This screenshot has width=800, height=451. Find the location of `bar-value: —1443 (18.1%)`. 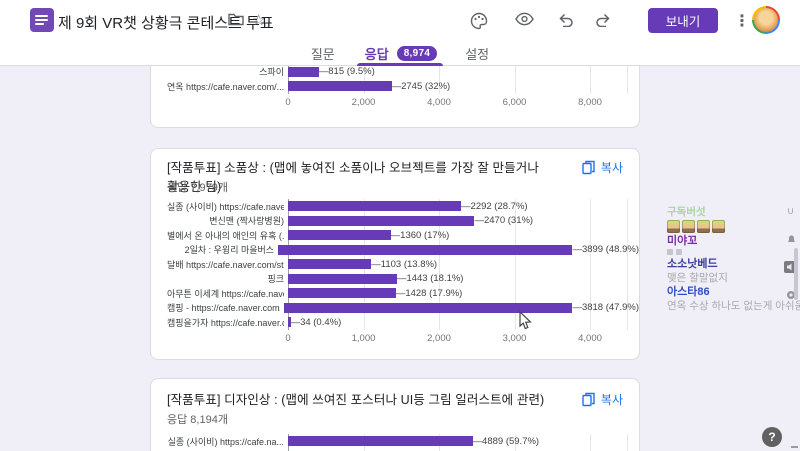

bar-value: —1443 (18.1%) is located at coordinates (430, 279).